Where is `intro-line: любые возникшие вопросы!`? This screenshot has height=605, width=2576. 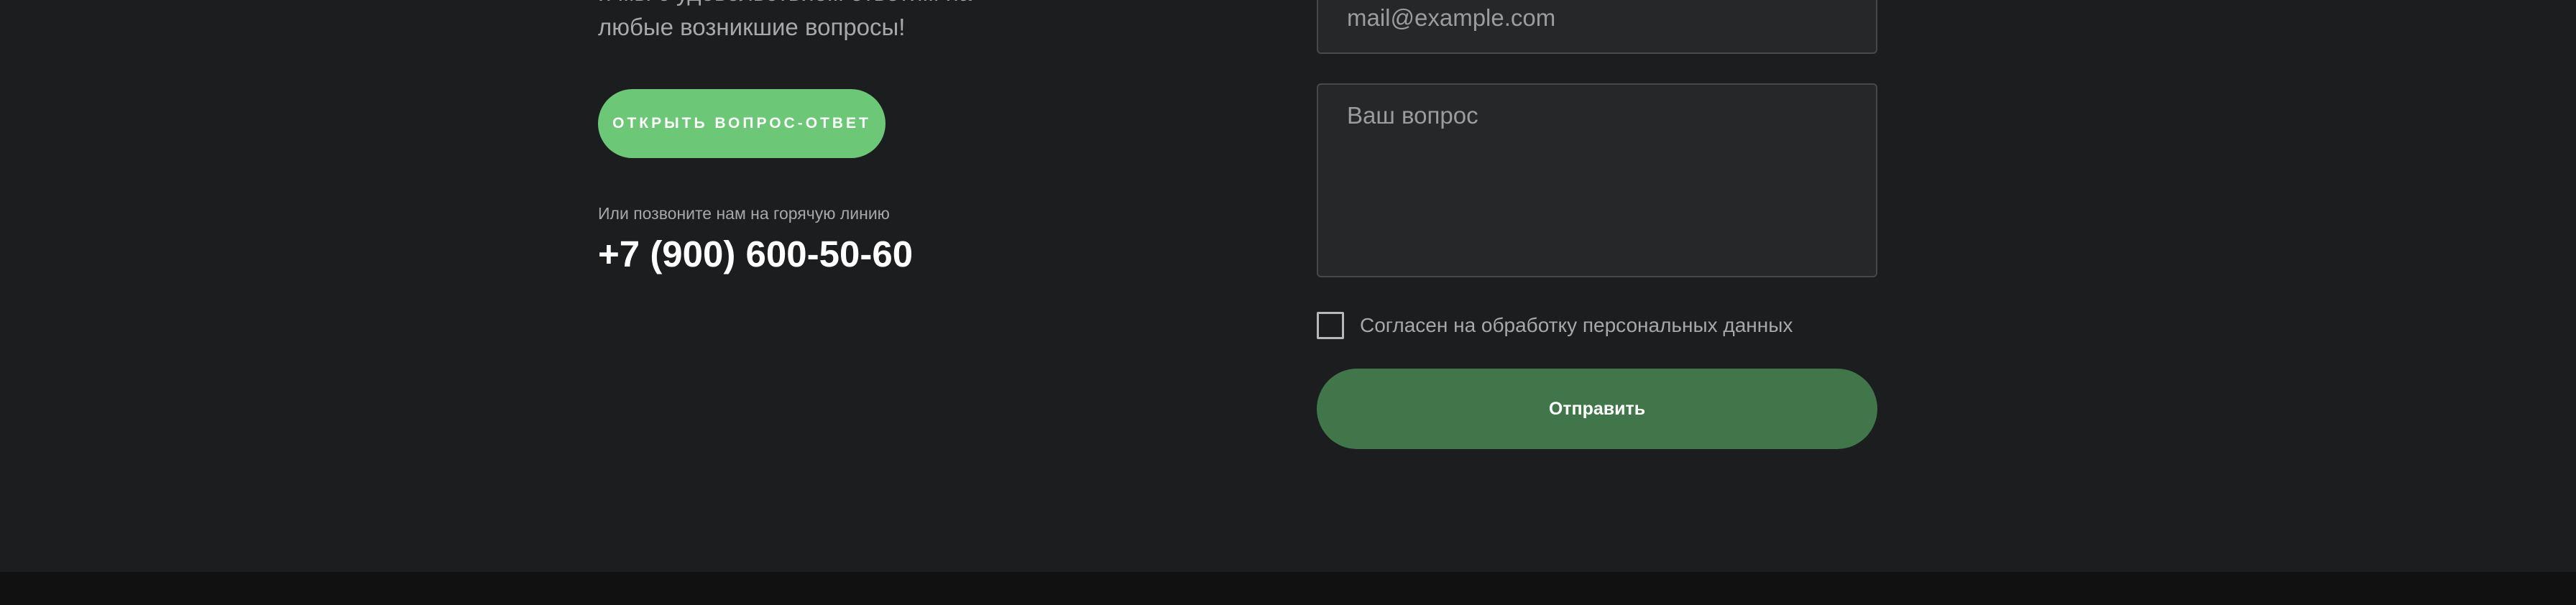
intro-line: любые возникшие вопросы! is located at coordinates (752, 27).